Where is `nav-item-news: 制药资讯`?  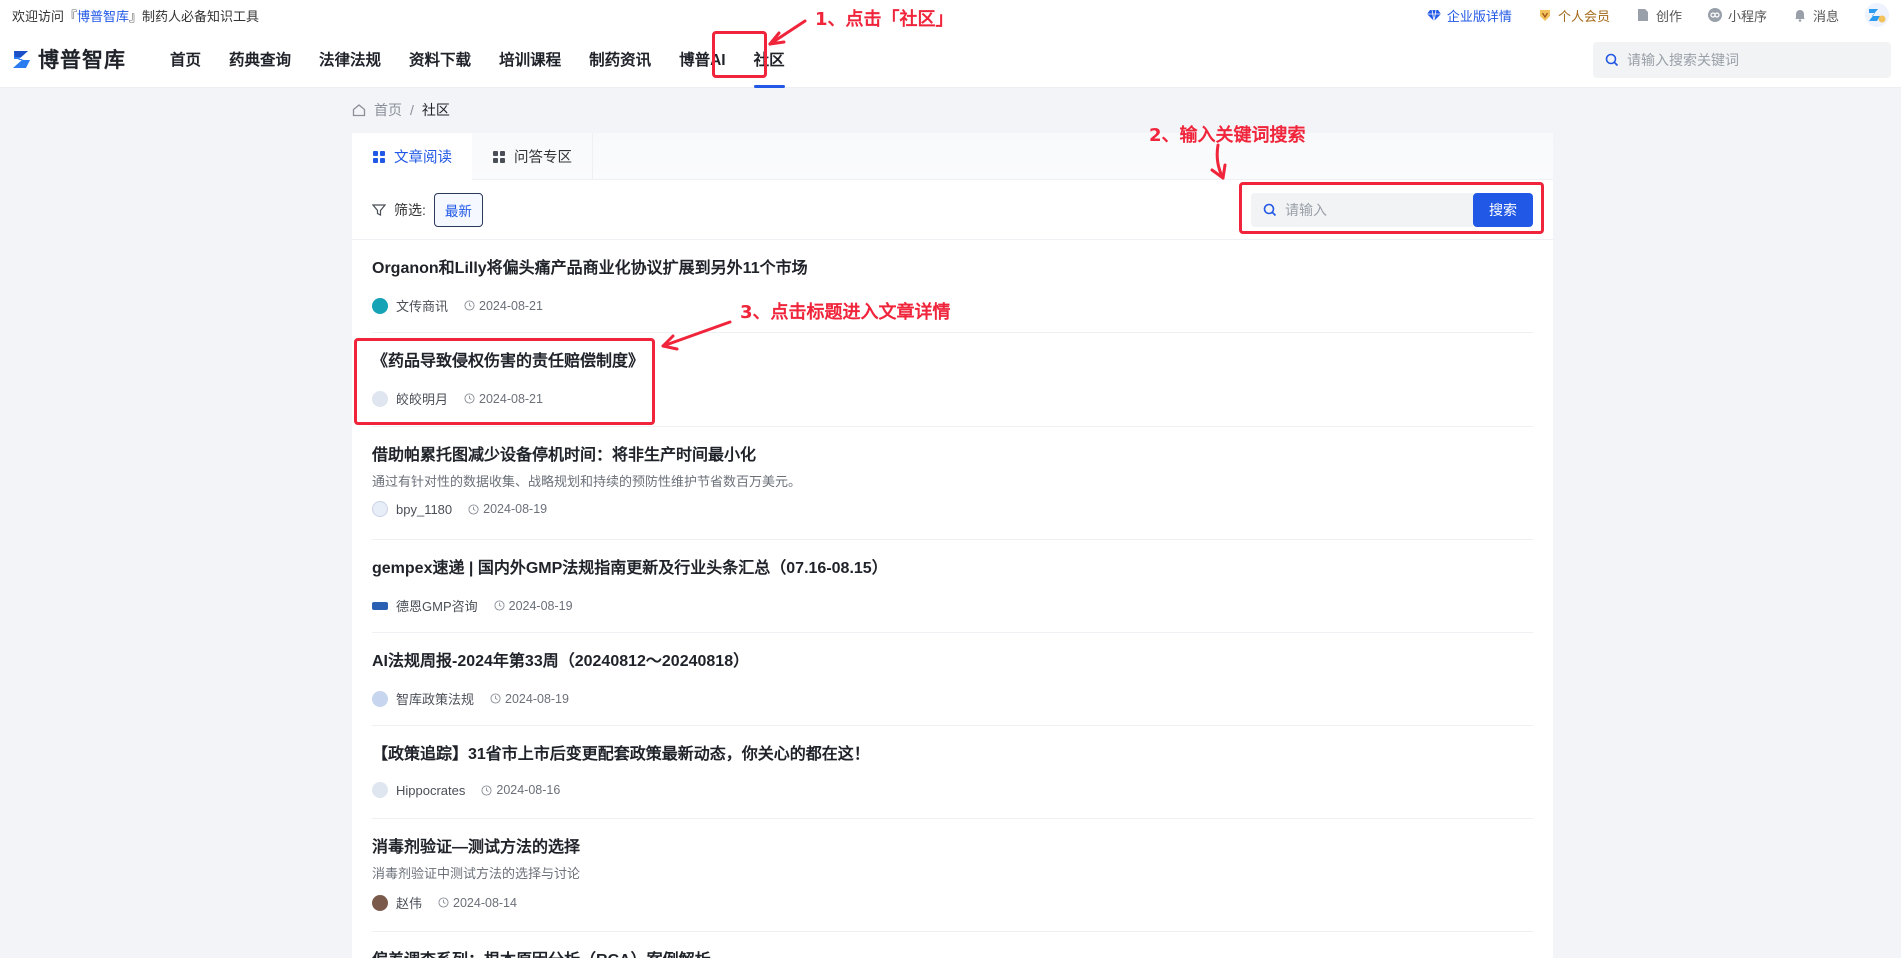 nav-item-news: 制药资讯 is located at coordinates (620, 59).